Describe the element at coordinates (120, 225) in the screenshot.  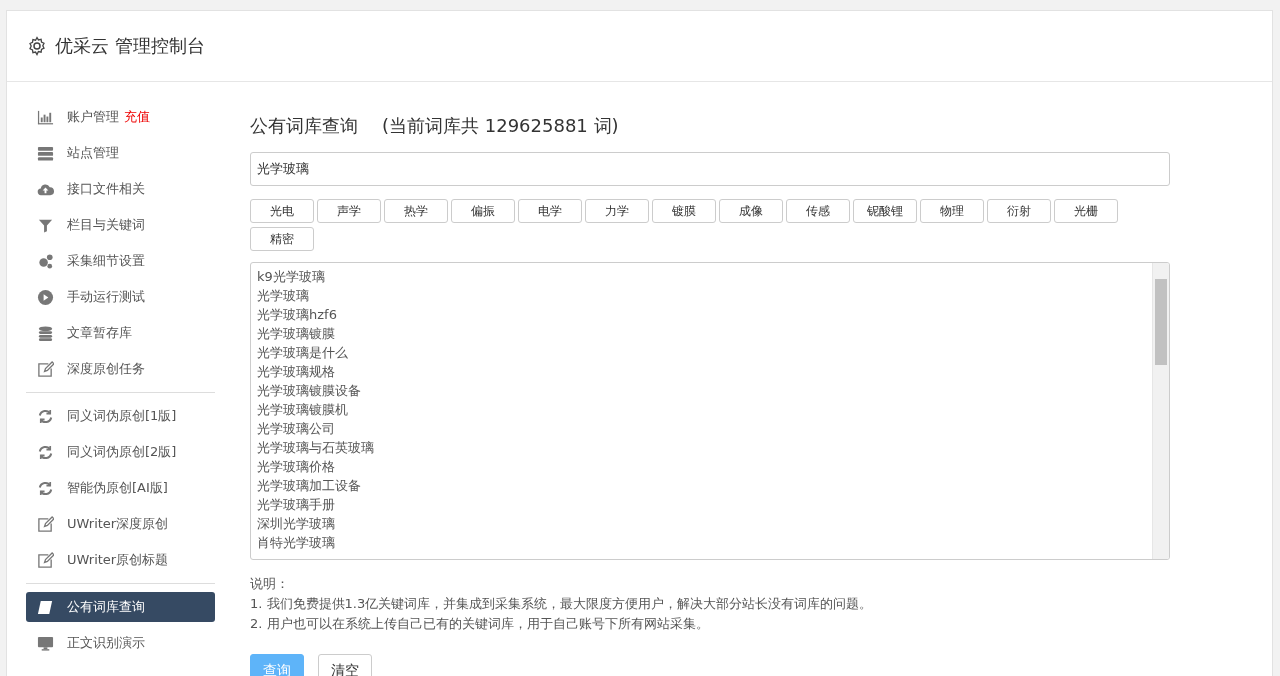
I see `sidebar-item: 栏目与关键词` at that location.